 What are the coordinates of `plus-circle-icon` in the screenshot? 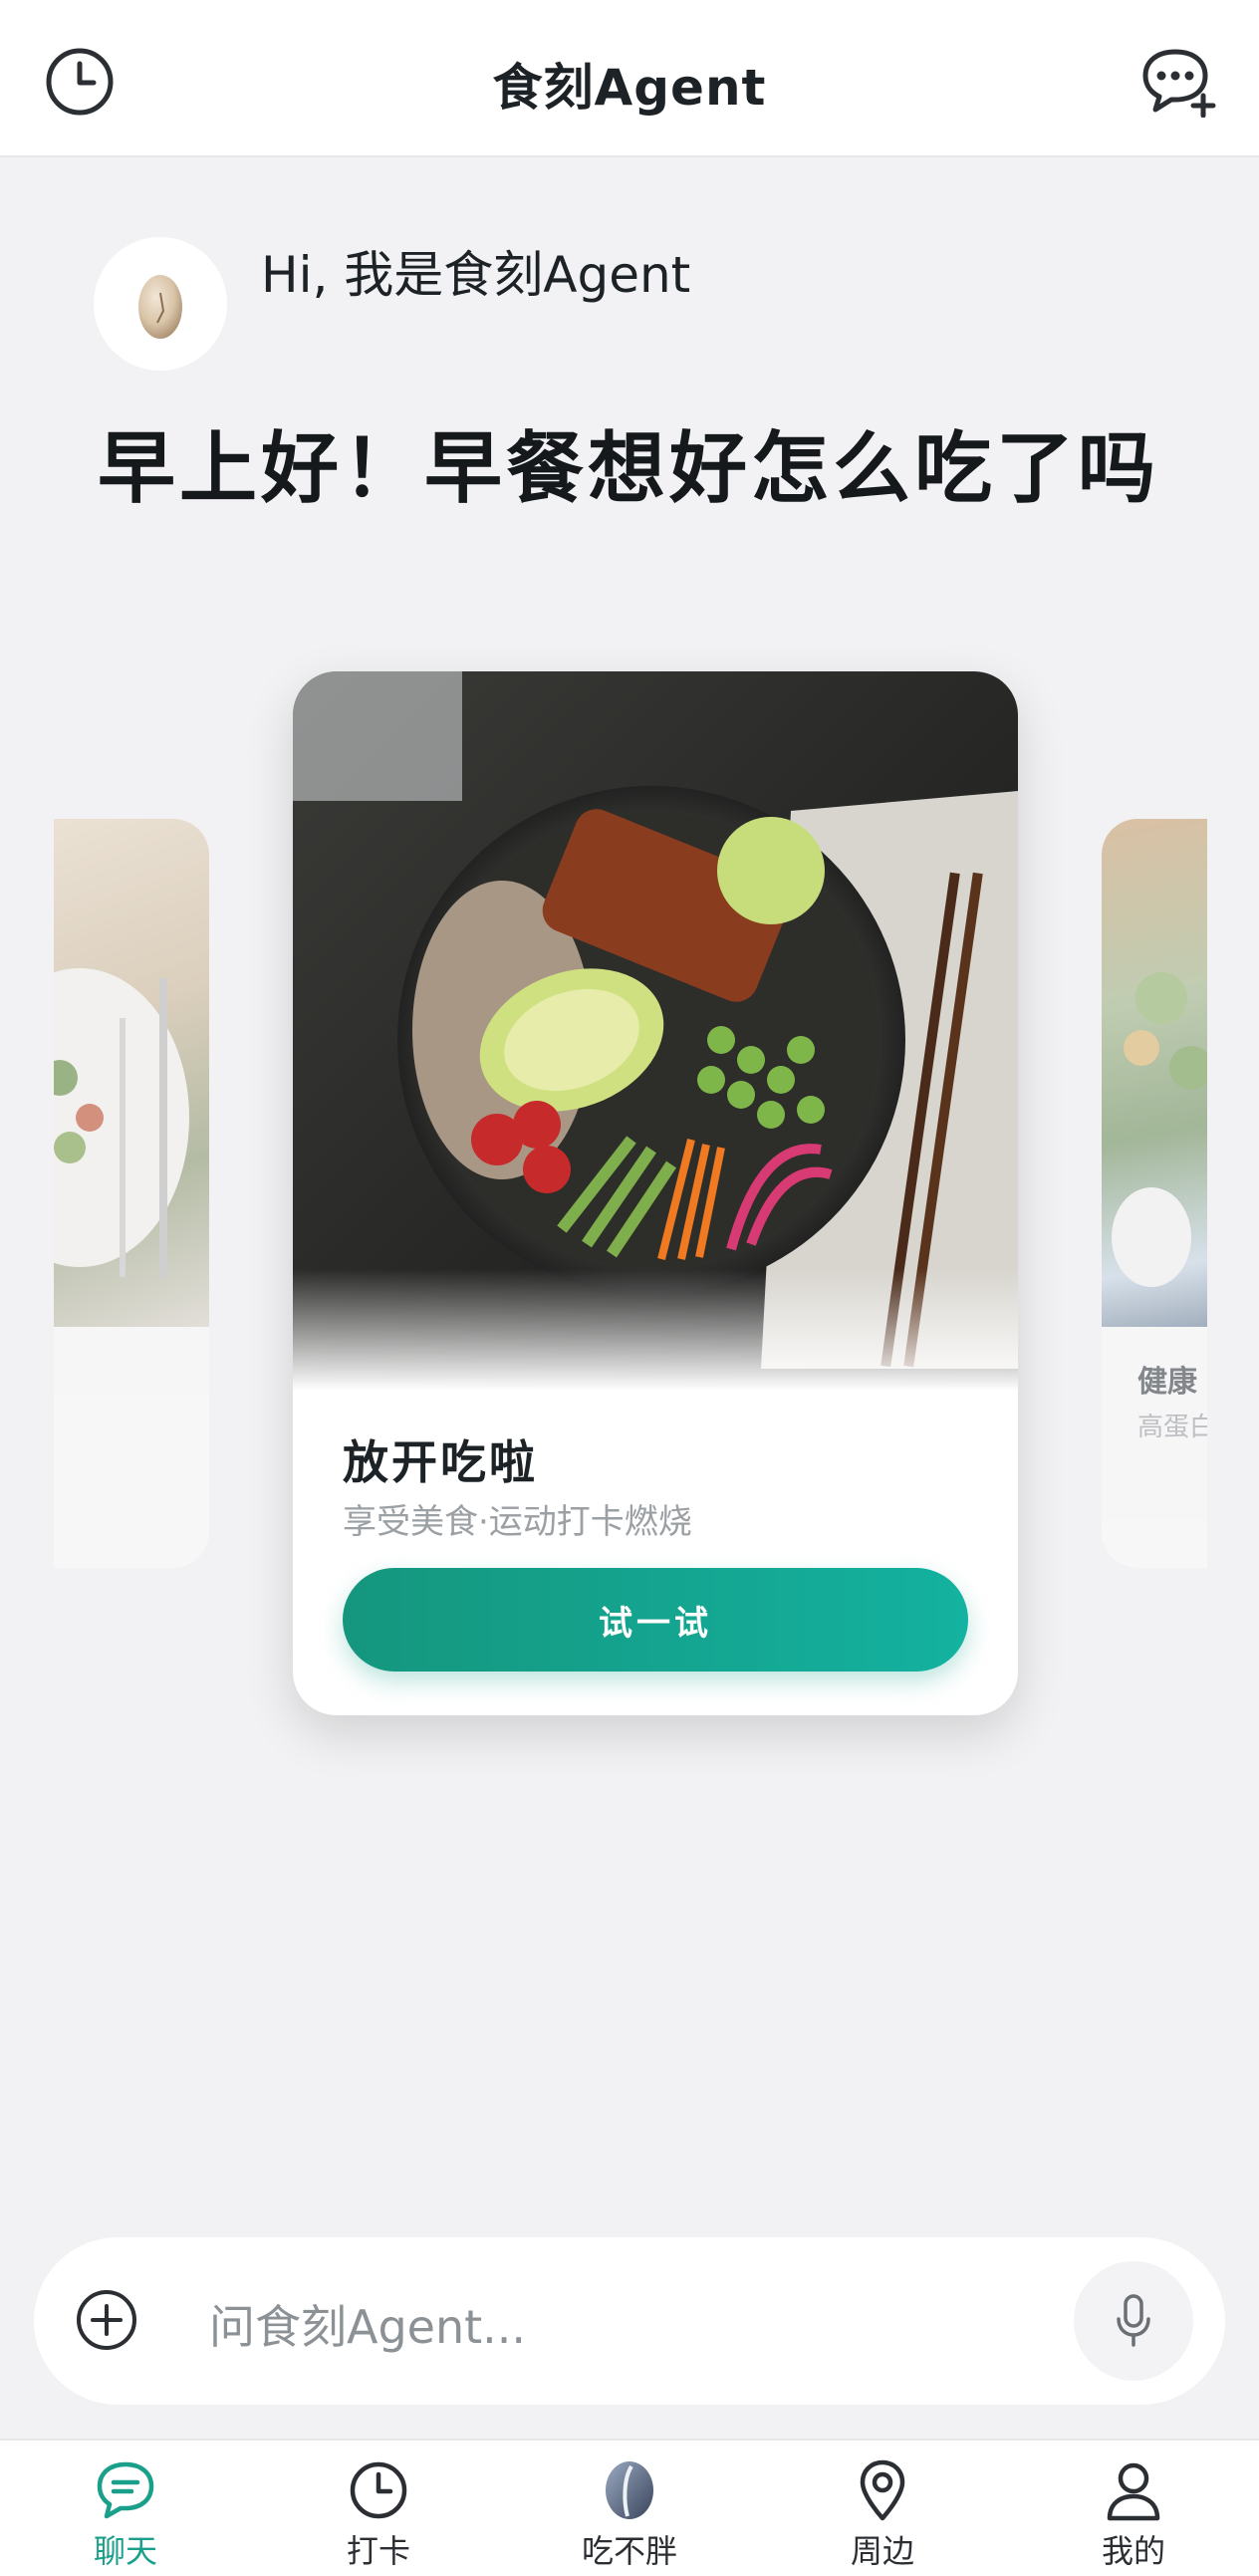 It's located at (106, 2320).